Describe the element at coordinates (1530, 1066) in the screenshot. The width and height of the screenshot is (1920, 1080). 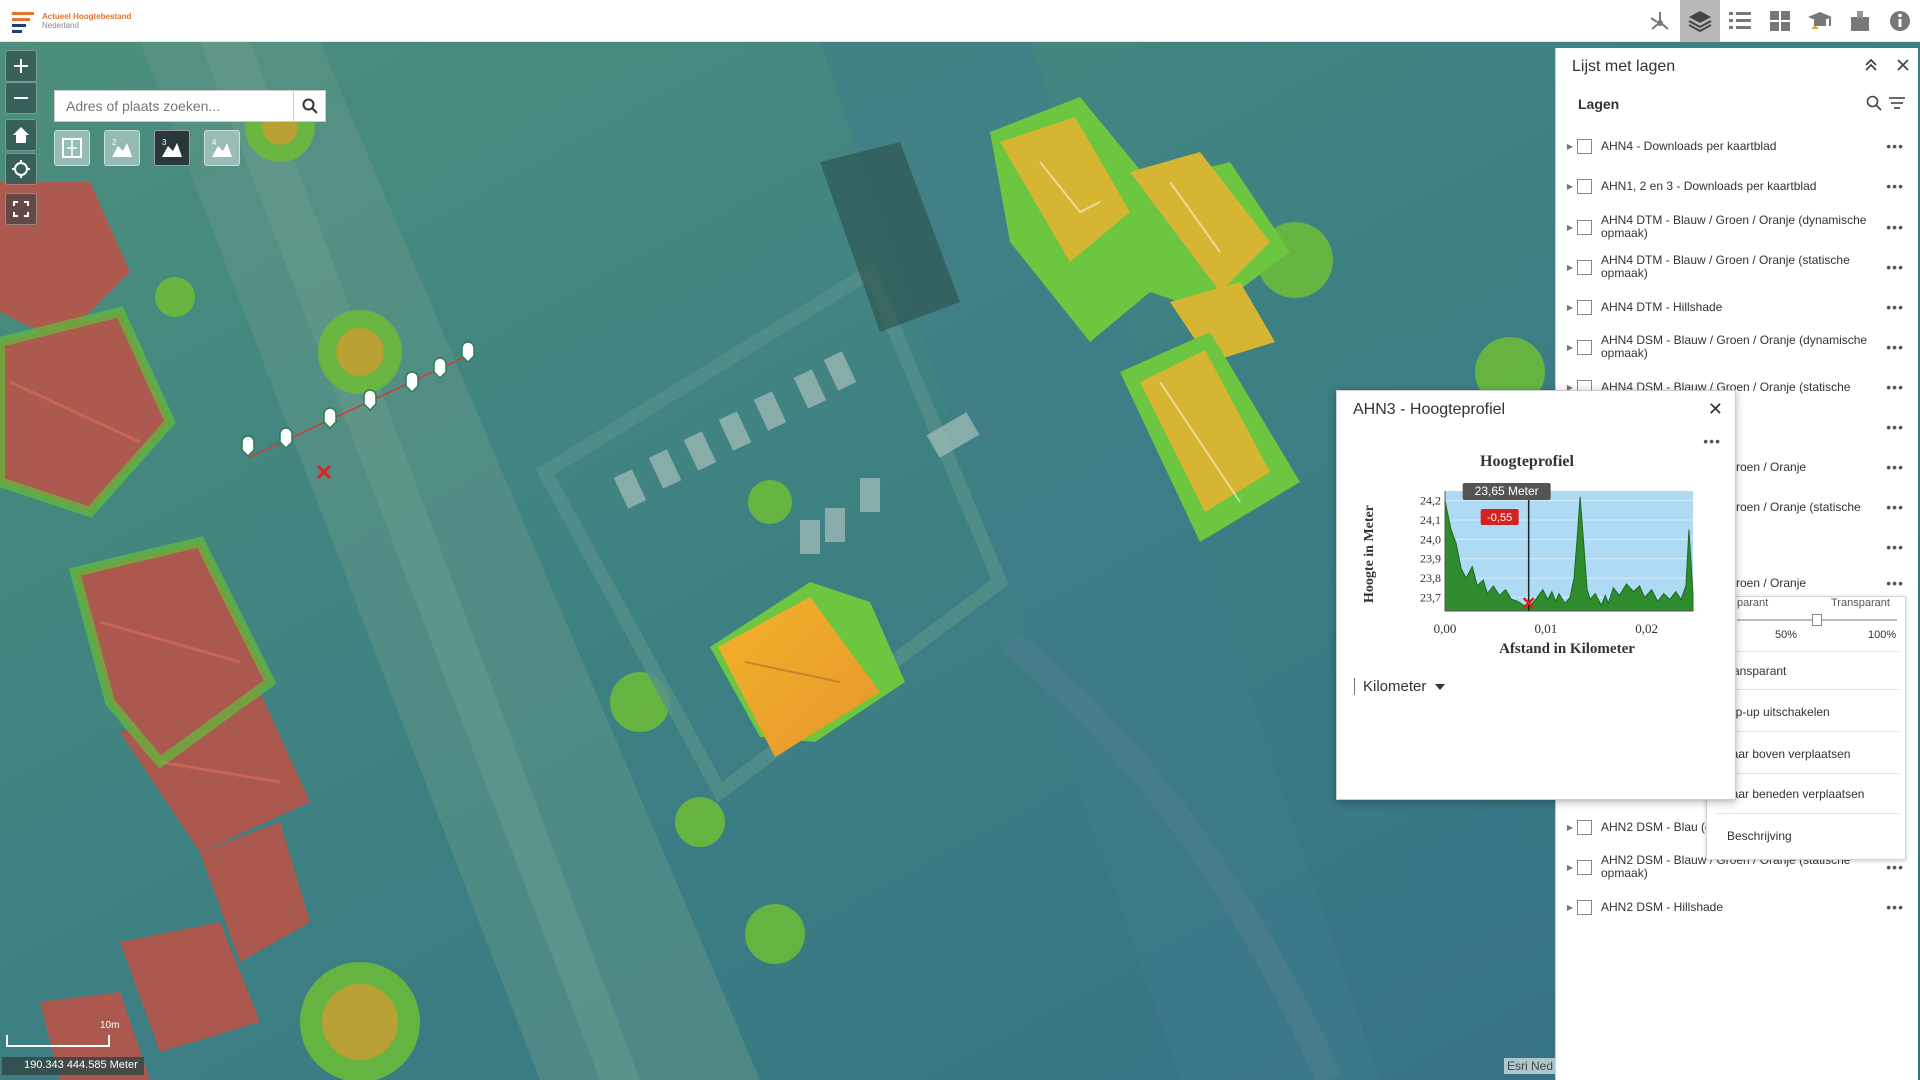
I see `map-attribution: Esri Ned` at that location.